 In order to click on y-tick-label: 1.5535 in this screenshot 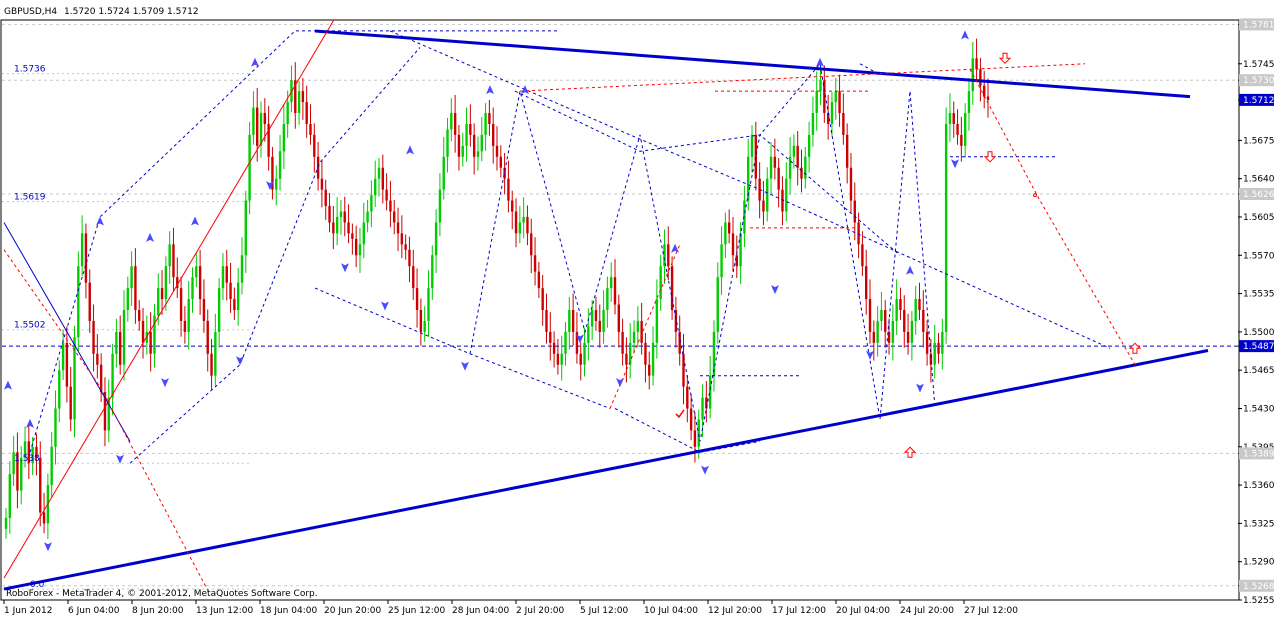, I will do `click(1258, 295)`.